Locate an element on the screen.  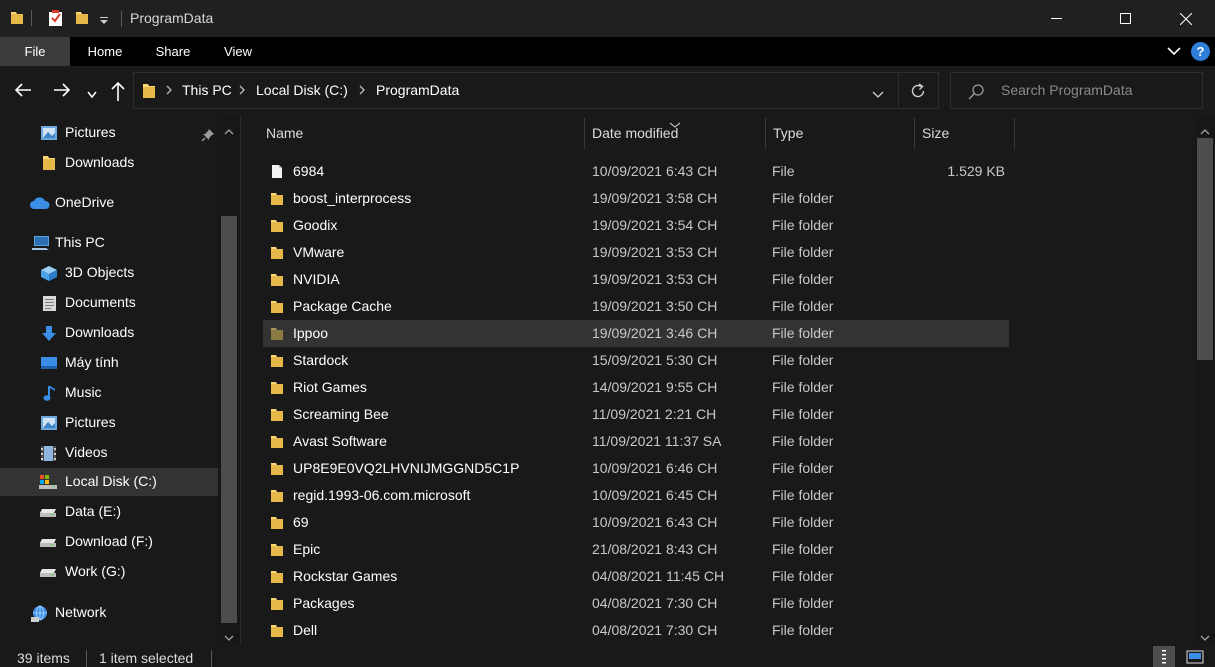
table-row: NVIDIA 19/09/2021 3:53 CH File folder is located at coordinates (636, 279).